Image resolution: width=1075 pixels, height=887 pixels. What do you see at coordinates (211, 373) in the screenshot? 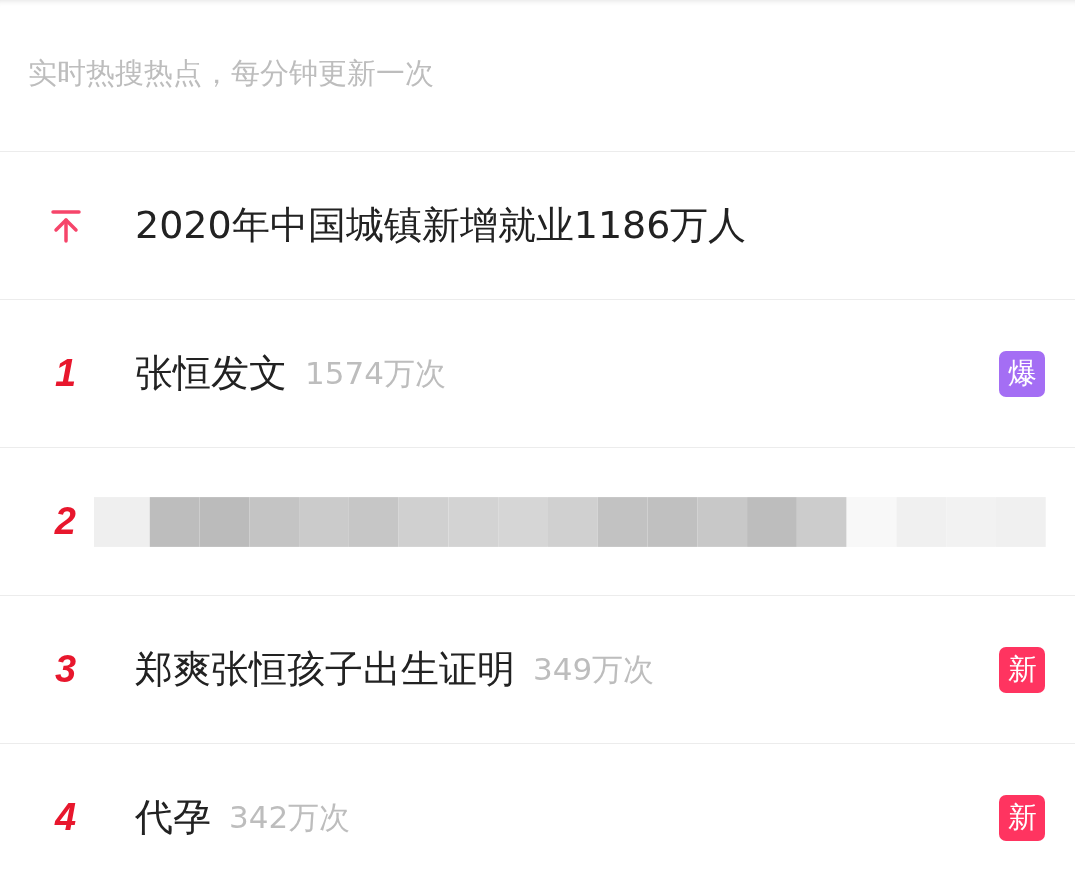
I see `hot-topic-title: 张恒发文` at bounding box center [211, 373].